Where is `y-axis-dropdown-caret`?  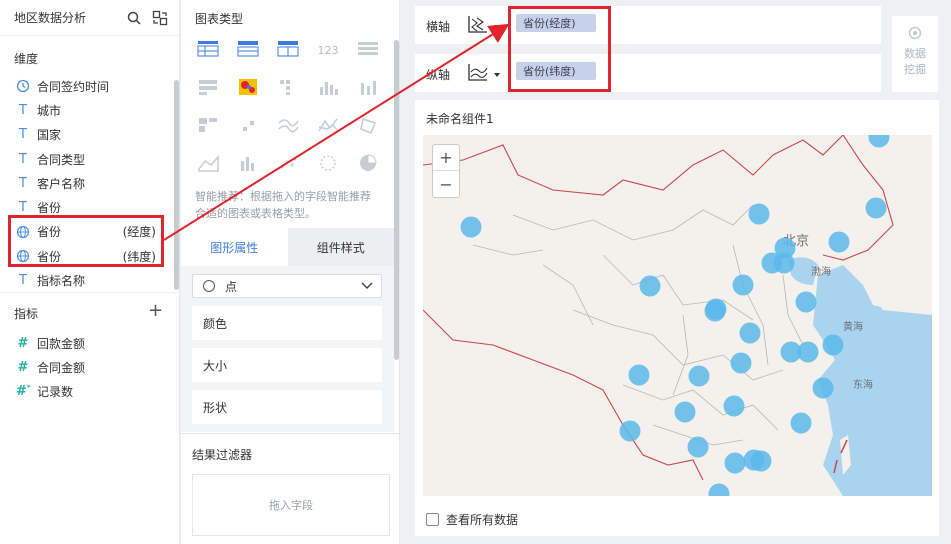 y-axis-dropdown-caret is located at coordinates (497, 75).